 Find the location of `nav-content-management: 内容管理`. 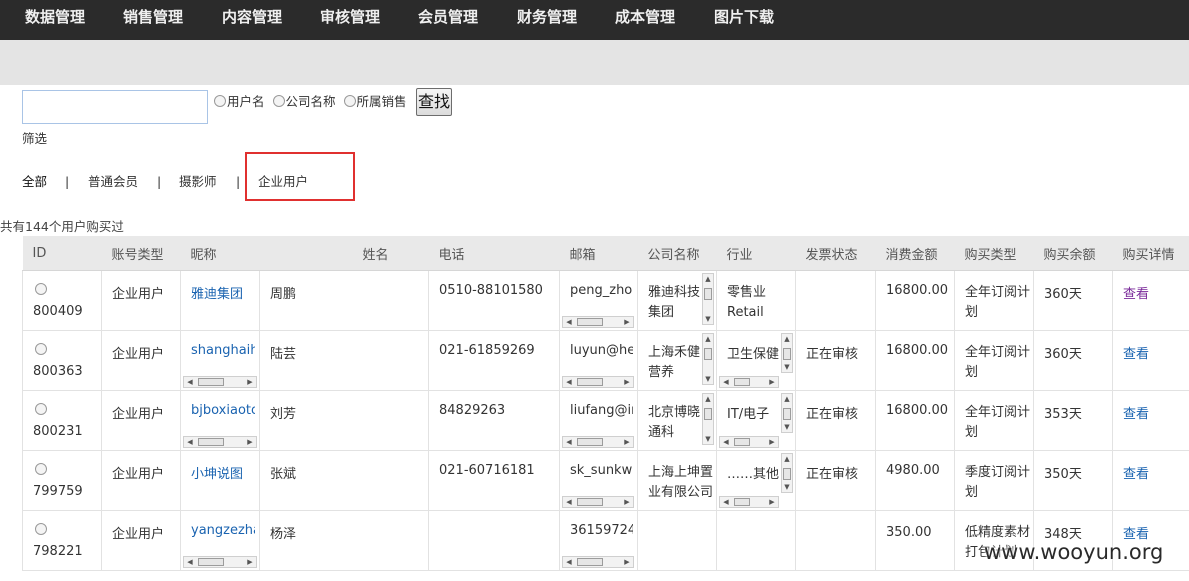

nav-content-management: 内容管理 is located at coordinates (252, 17).